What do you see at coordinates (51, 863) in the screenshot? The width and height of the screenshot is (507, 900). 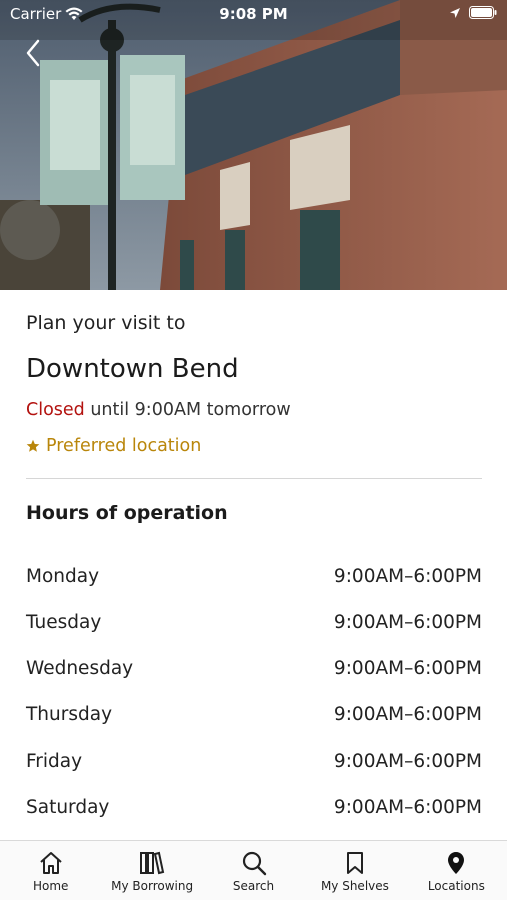 I see `home-icon` at bounding box center [51, 863].